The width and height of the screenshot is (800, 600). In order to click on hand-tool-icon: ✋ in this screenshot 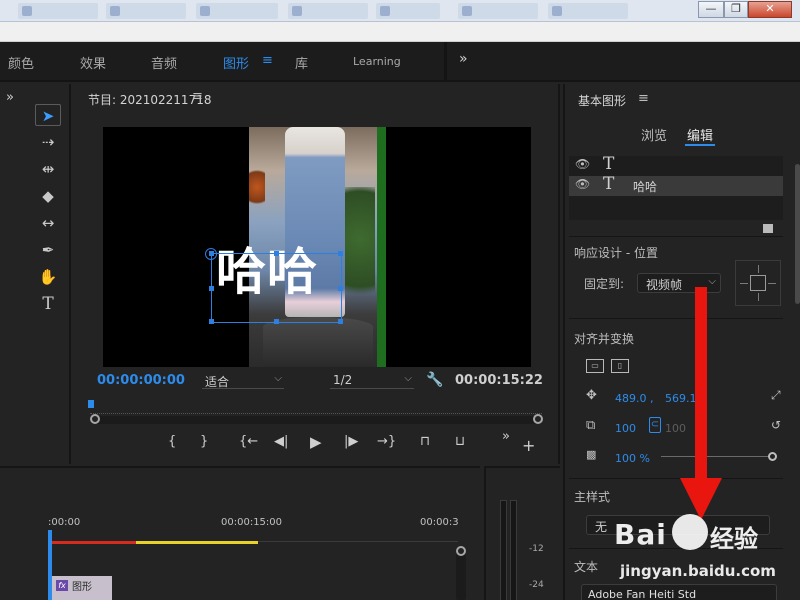, I will do `click(48, 277)`.